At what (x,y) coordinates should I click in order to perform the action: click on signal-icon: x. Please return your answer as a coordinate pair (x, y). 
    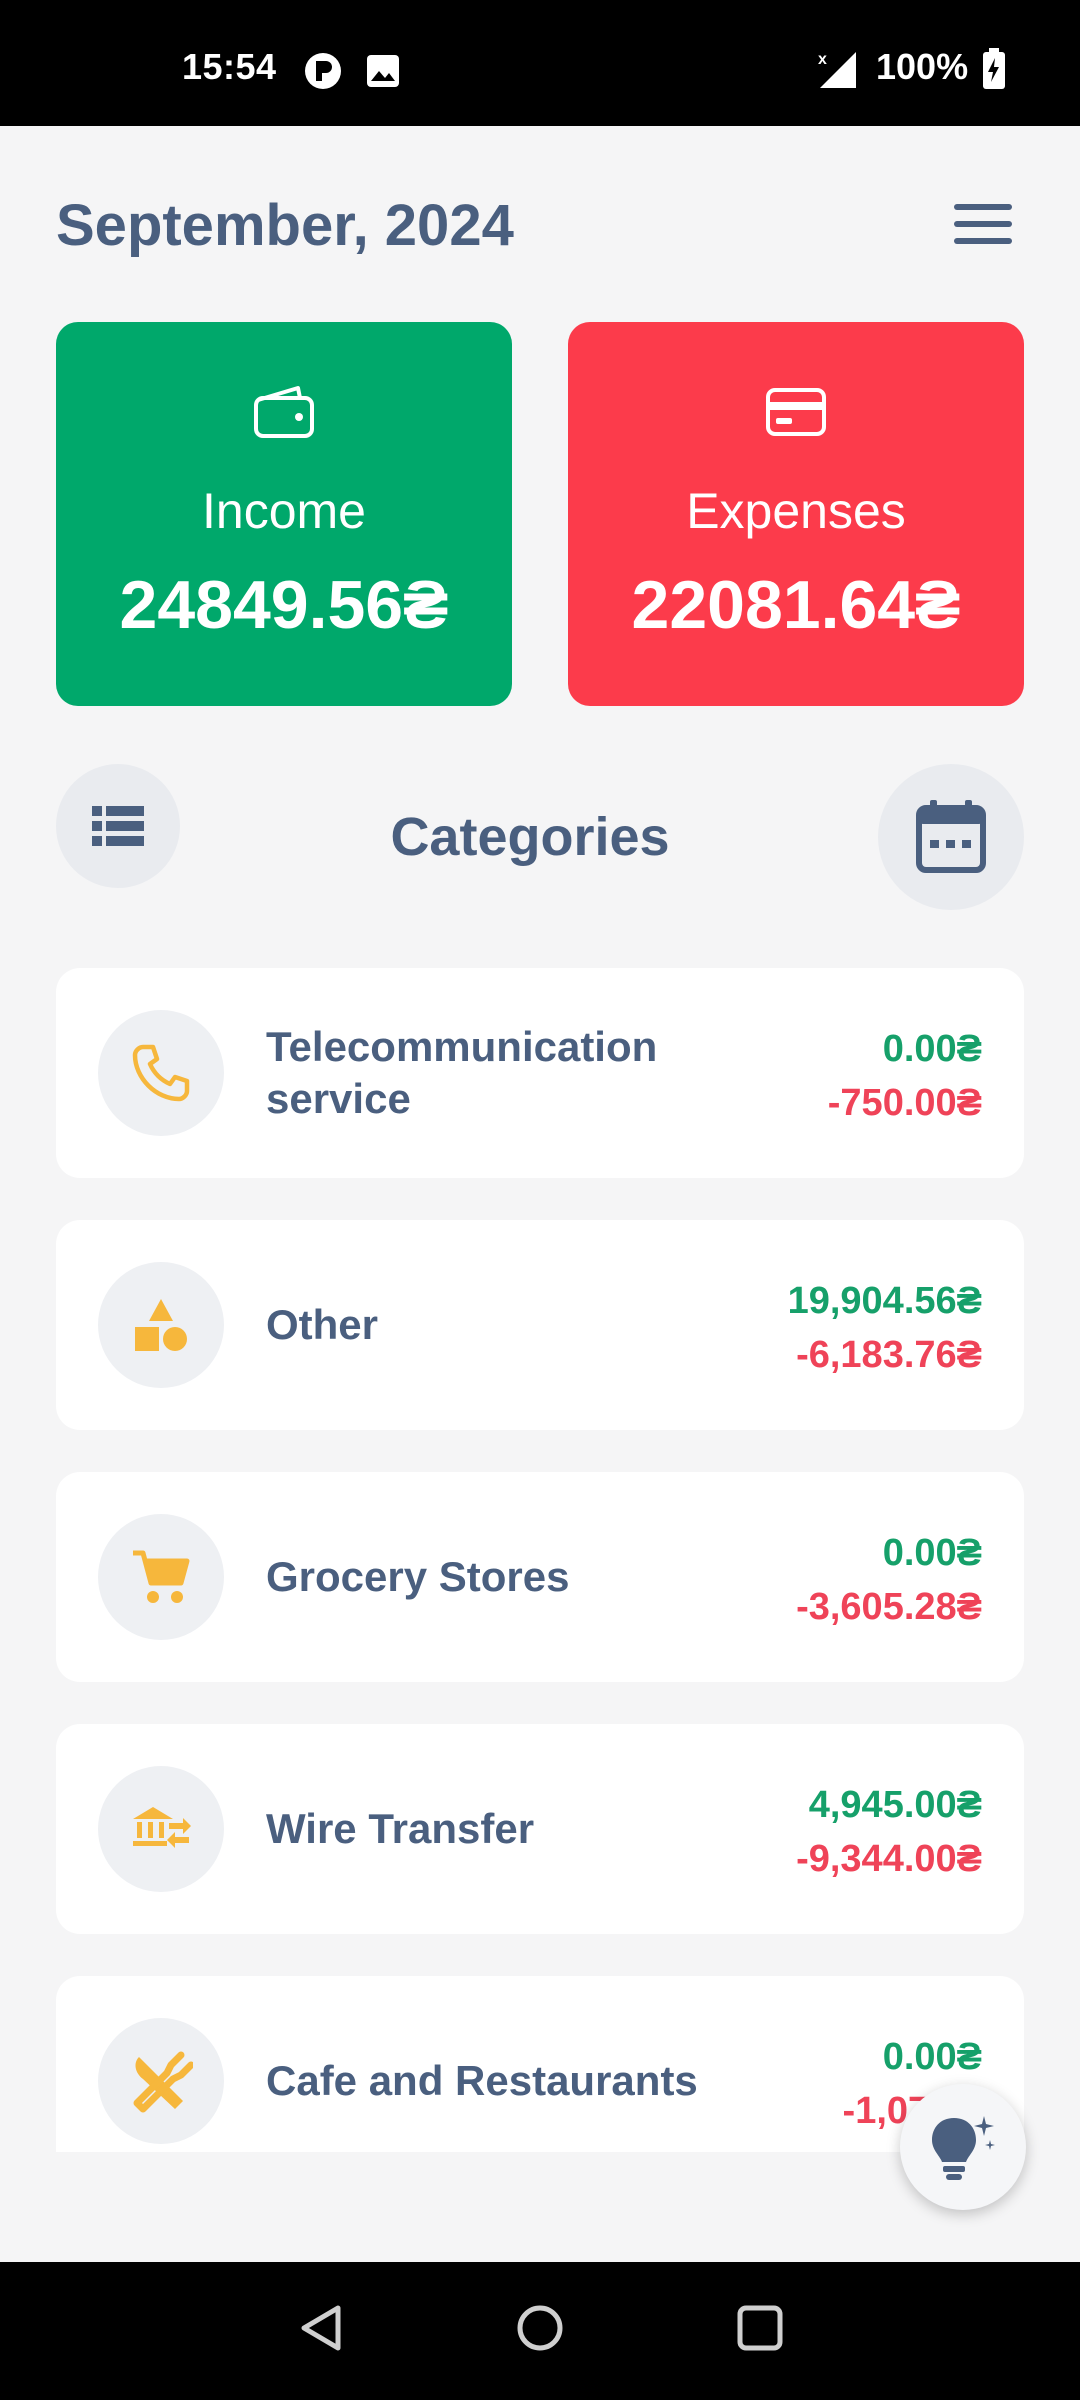
    Looking at the image, I should click on (837, 69).